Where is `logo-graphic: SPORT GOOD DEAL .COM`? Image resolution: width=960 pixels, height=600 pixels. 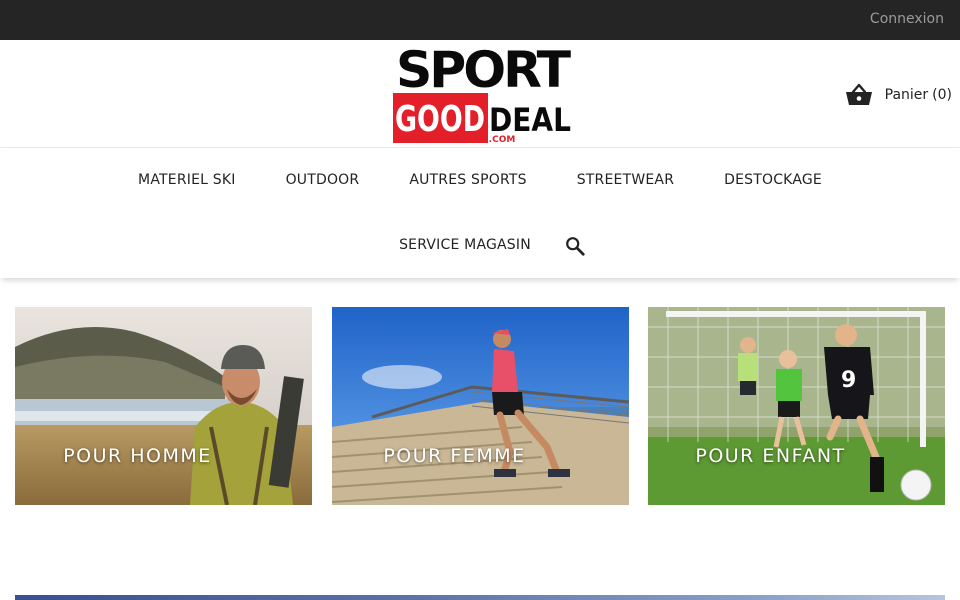 logo-graphic: SPORT GOOD DEAL .COM is located at coordinates (482, 93).